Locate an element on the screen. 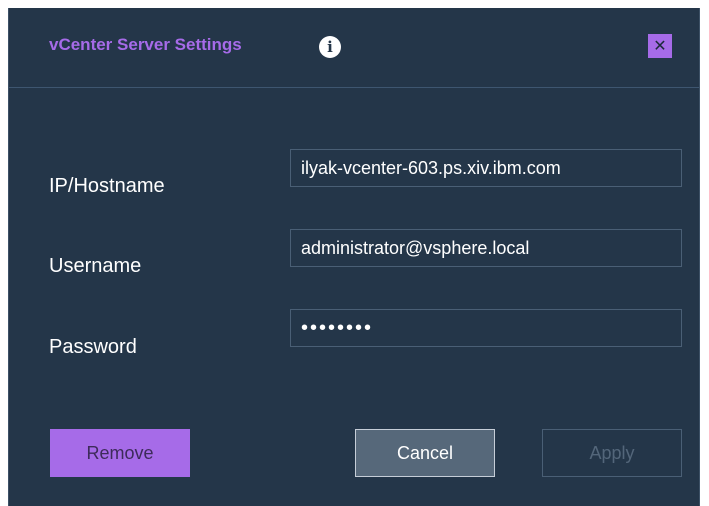  password-input is located at coordinates (486, 328).